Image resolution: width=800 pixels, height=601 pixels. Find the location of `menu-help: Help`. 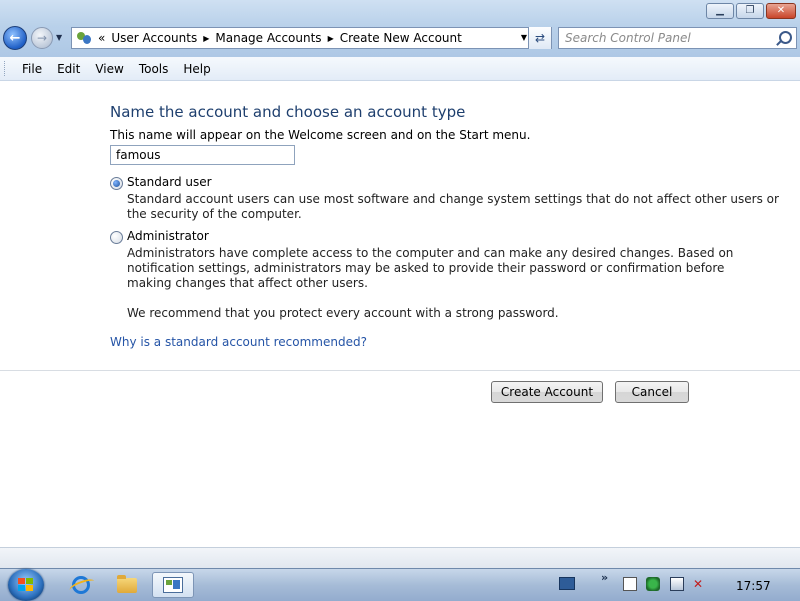

menu-help: Help is located at coordinates (196, 69).